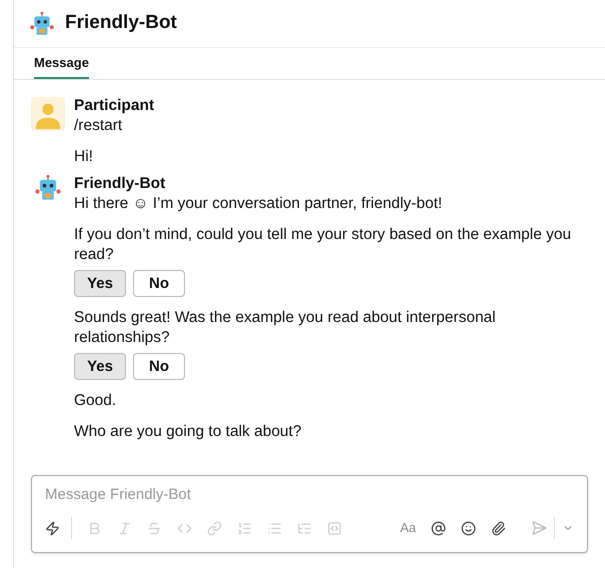  I want to click on message-text: Hi!, so click(84, 157).